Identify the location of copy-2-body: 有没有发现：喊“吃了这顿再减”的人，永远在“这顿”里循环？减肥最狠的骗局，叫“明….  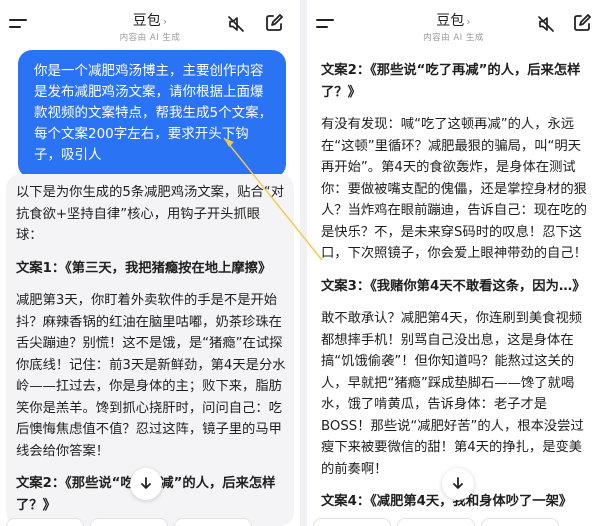
(454, 189).